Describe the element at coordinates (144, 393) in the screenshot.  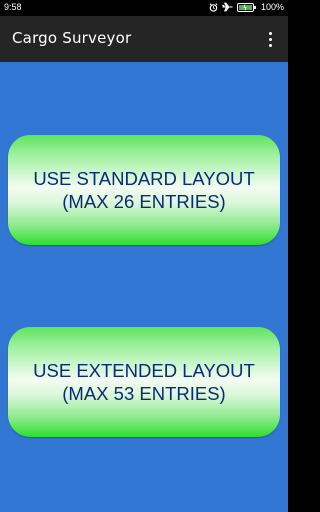
I see `extended-button-line2: (MAX 53 ENTRIES)` at that location.